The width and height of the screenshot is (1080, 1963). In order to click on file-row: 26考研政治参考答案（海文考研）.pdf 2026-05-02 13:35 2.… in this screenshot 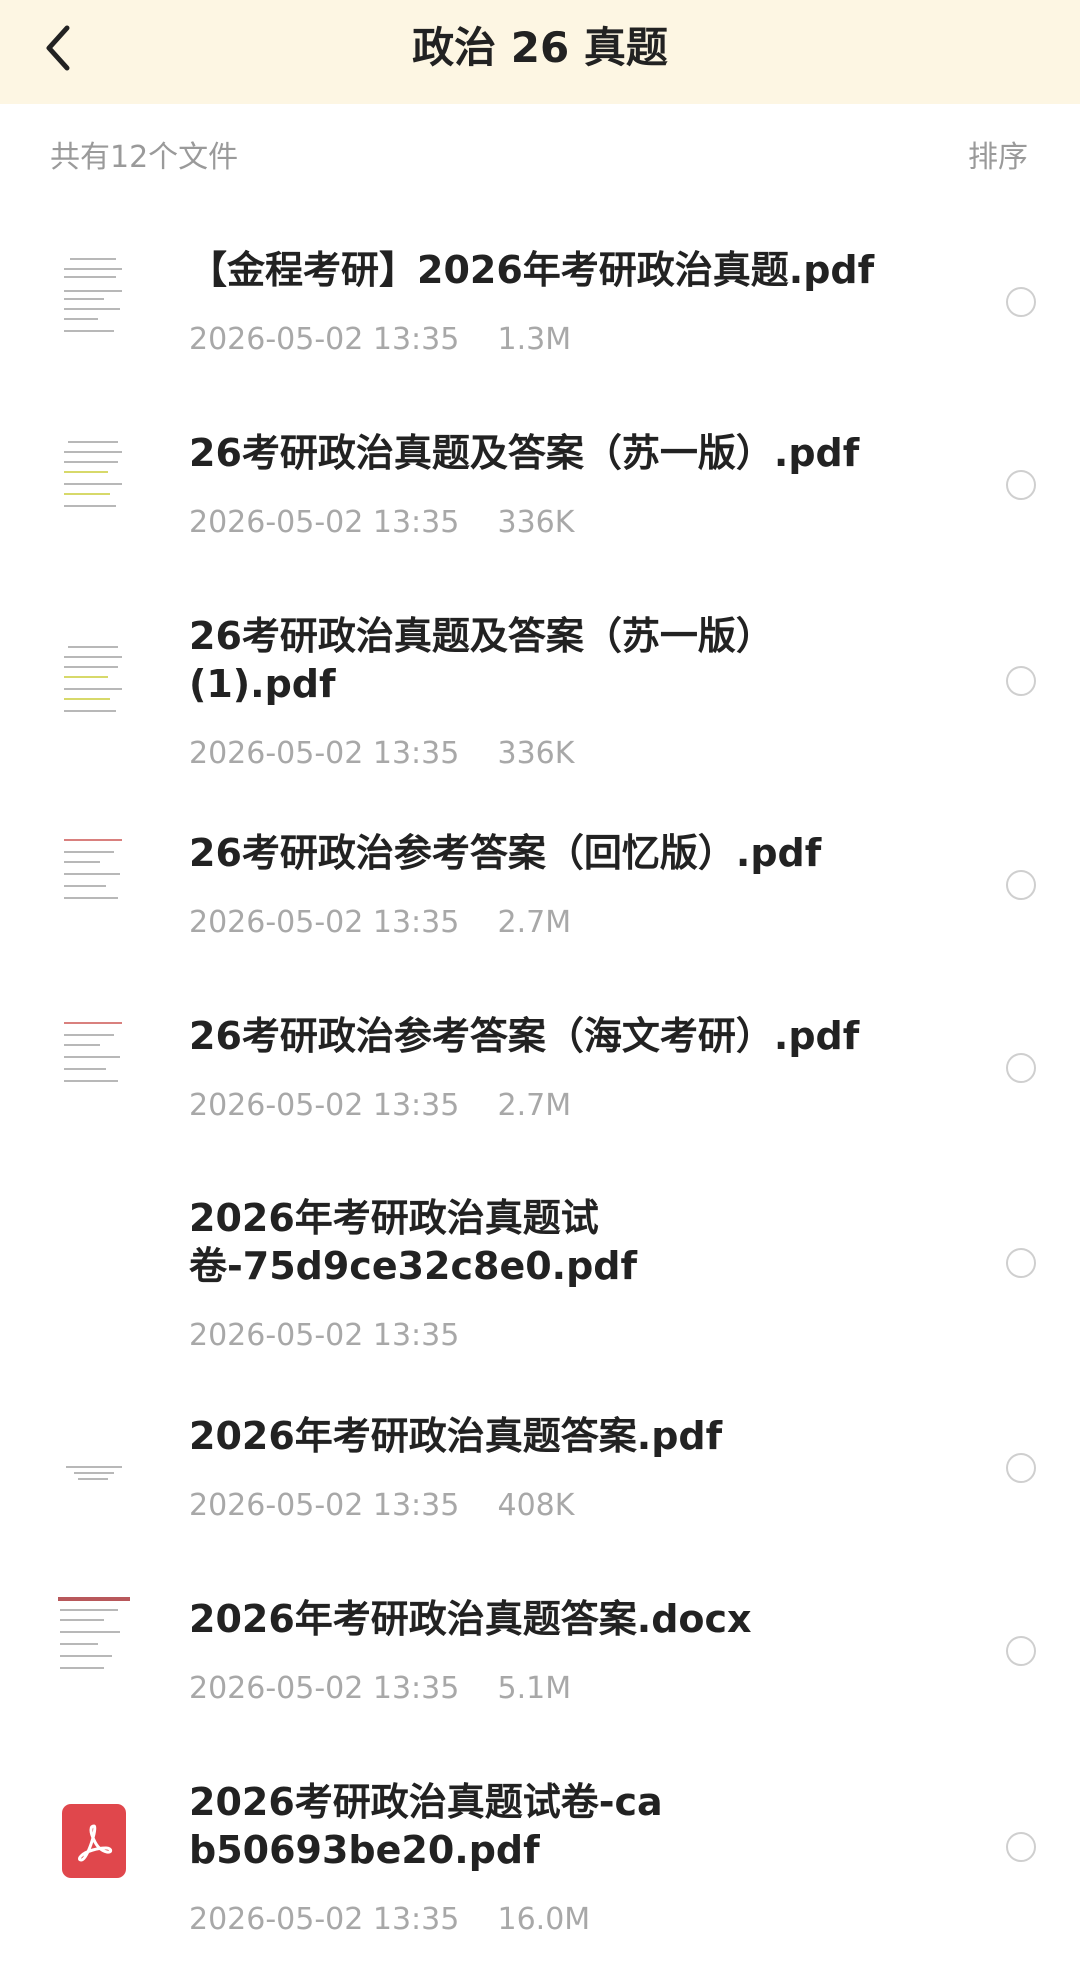, I will do `click(540, 1071)`.